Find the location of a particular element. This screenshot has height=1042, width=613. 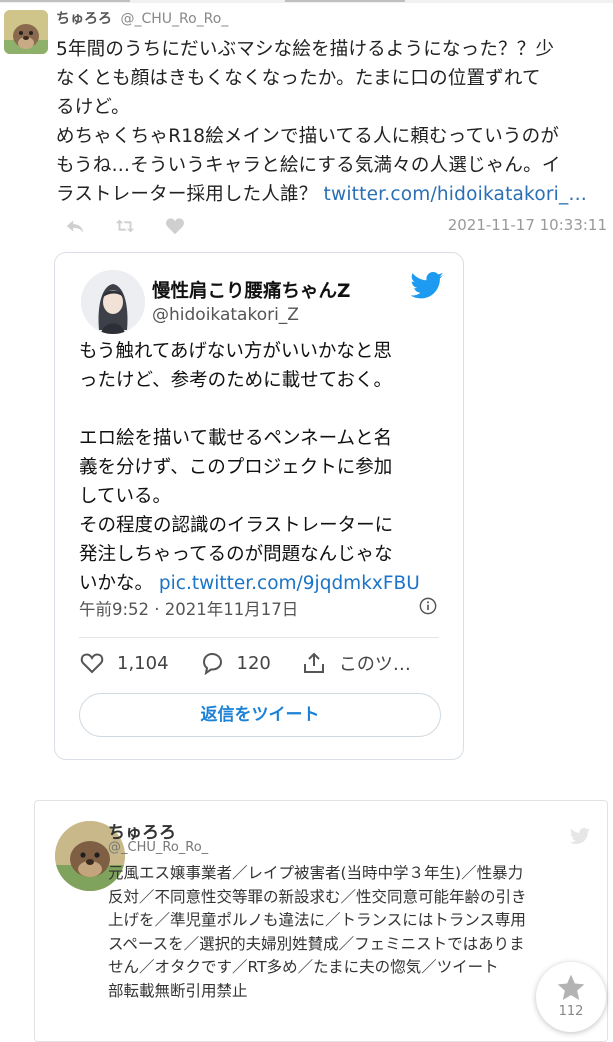

favorite-button: 112 is located at coordinates (571, 997).